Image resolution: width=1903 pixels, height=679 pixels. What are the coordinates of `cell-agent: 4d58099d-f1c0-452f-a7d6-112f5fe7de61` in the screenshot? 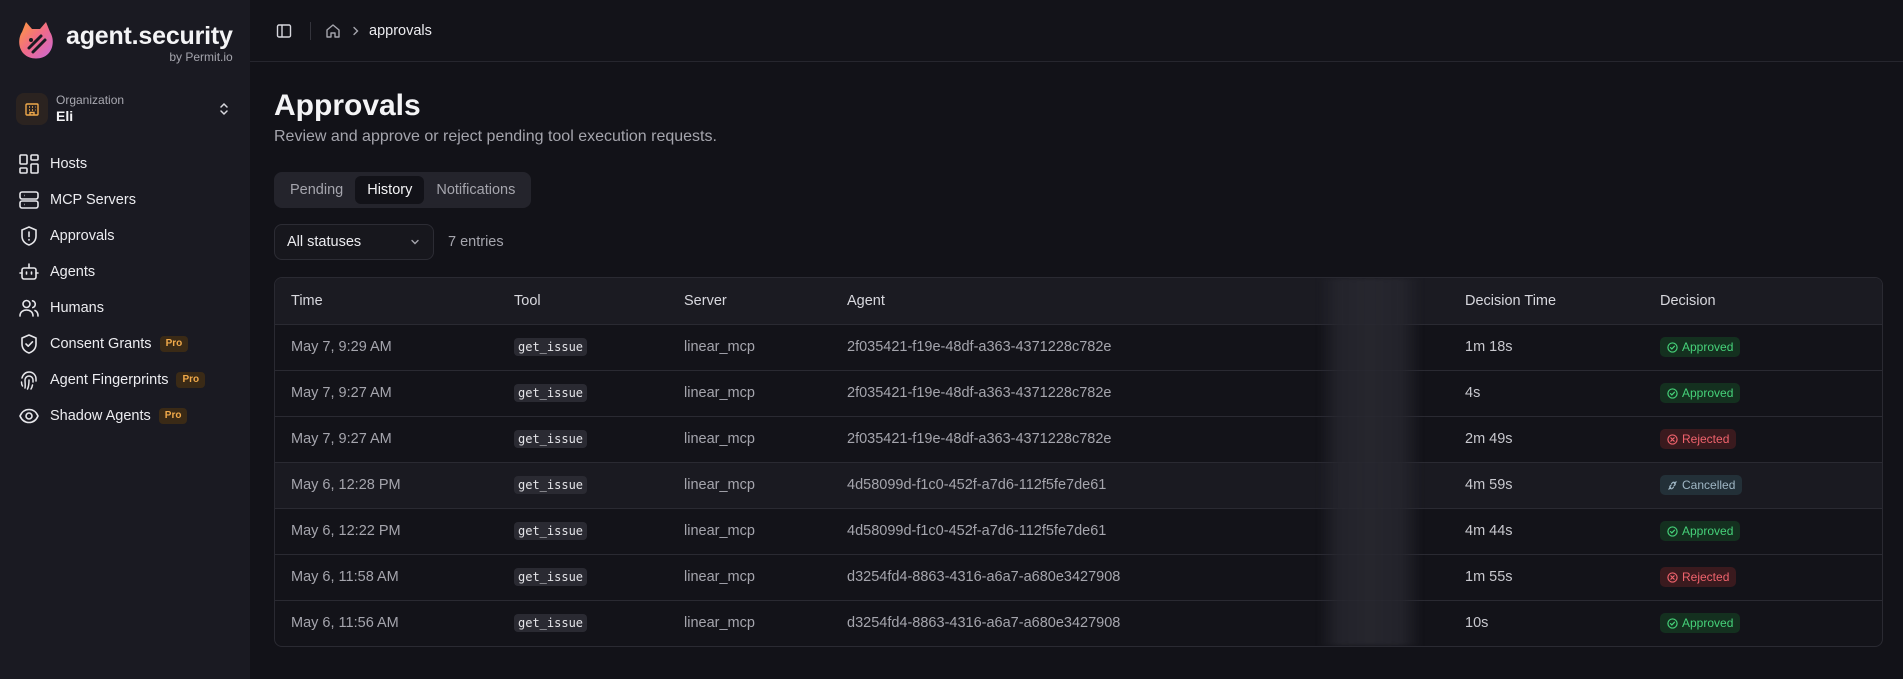 It's located at (1016, 531).